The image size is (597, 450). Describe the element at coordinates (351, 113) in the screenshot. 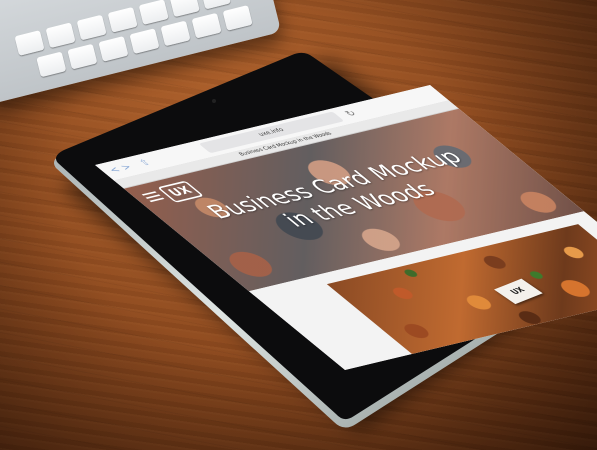

I see `reload-icon: ↻` at that location.